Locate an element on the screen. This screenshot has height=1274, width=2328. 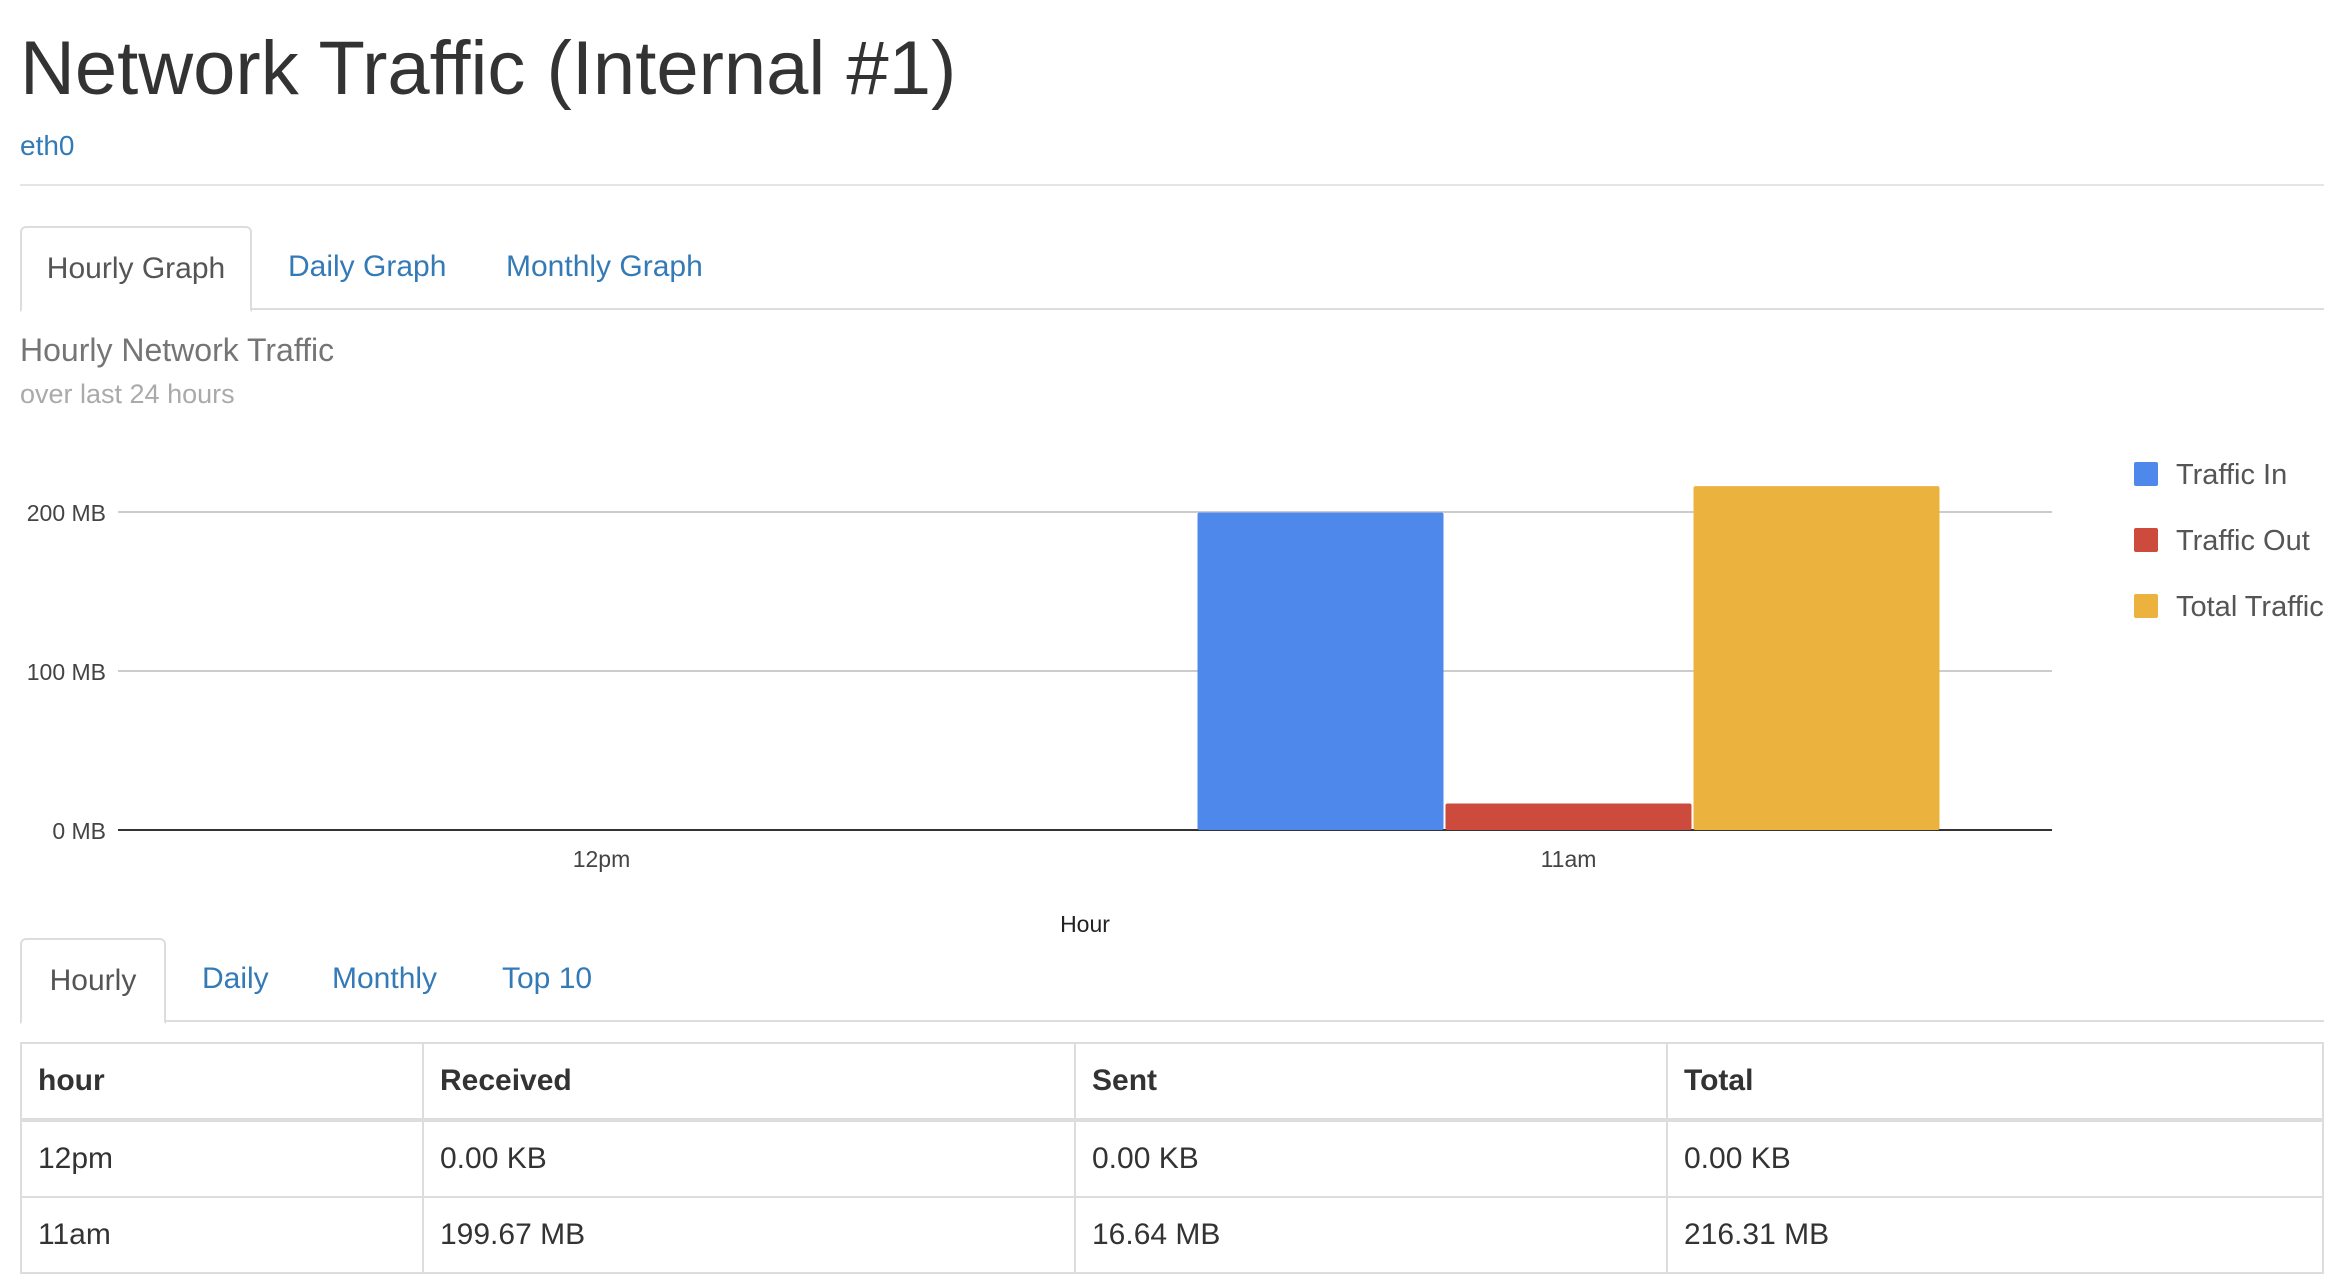
y-tick-label: 200 MB is located at coordinates (66, 513).